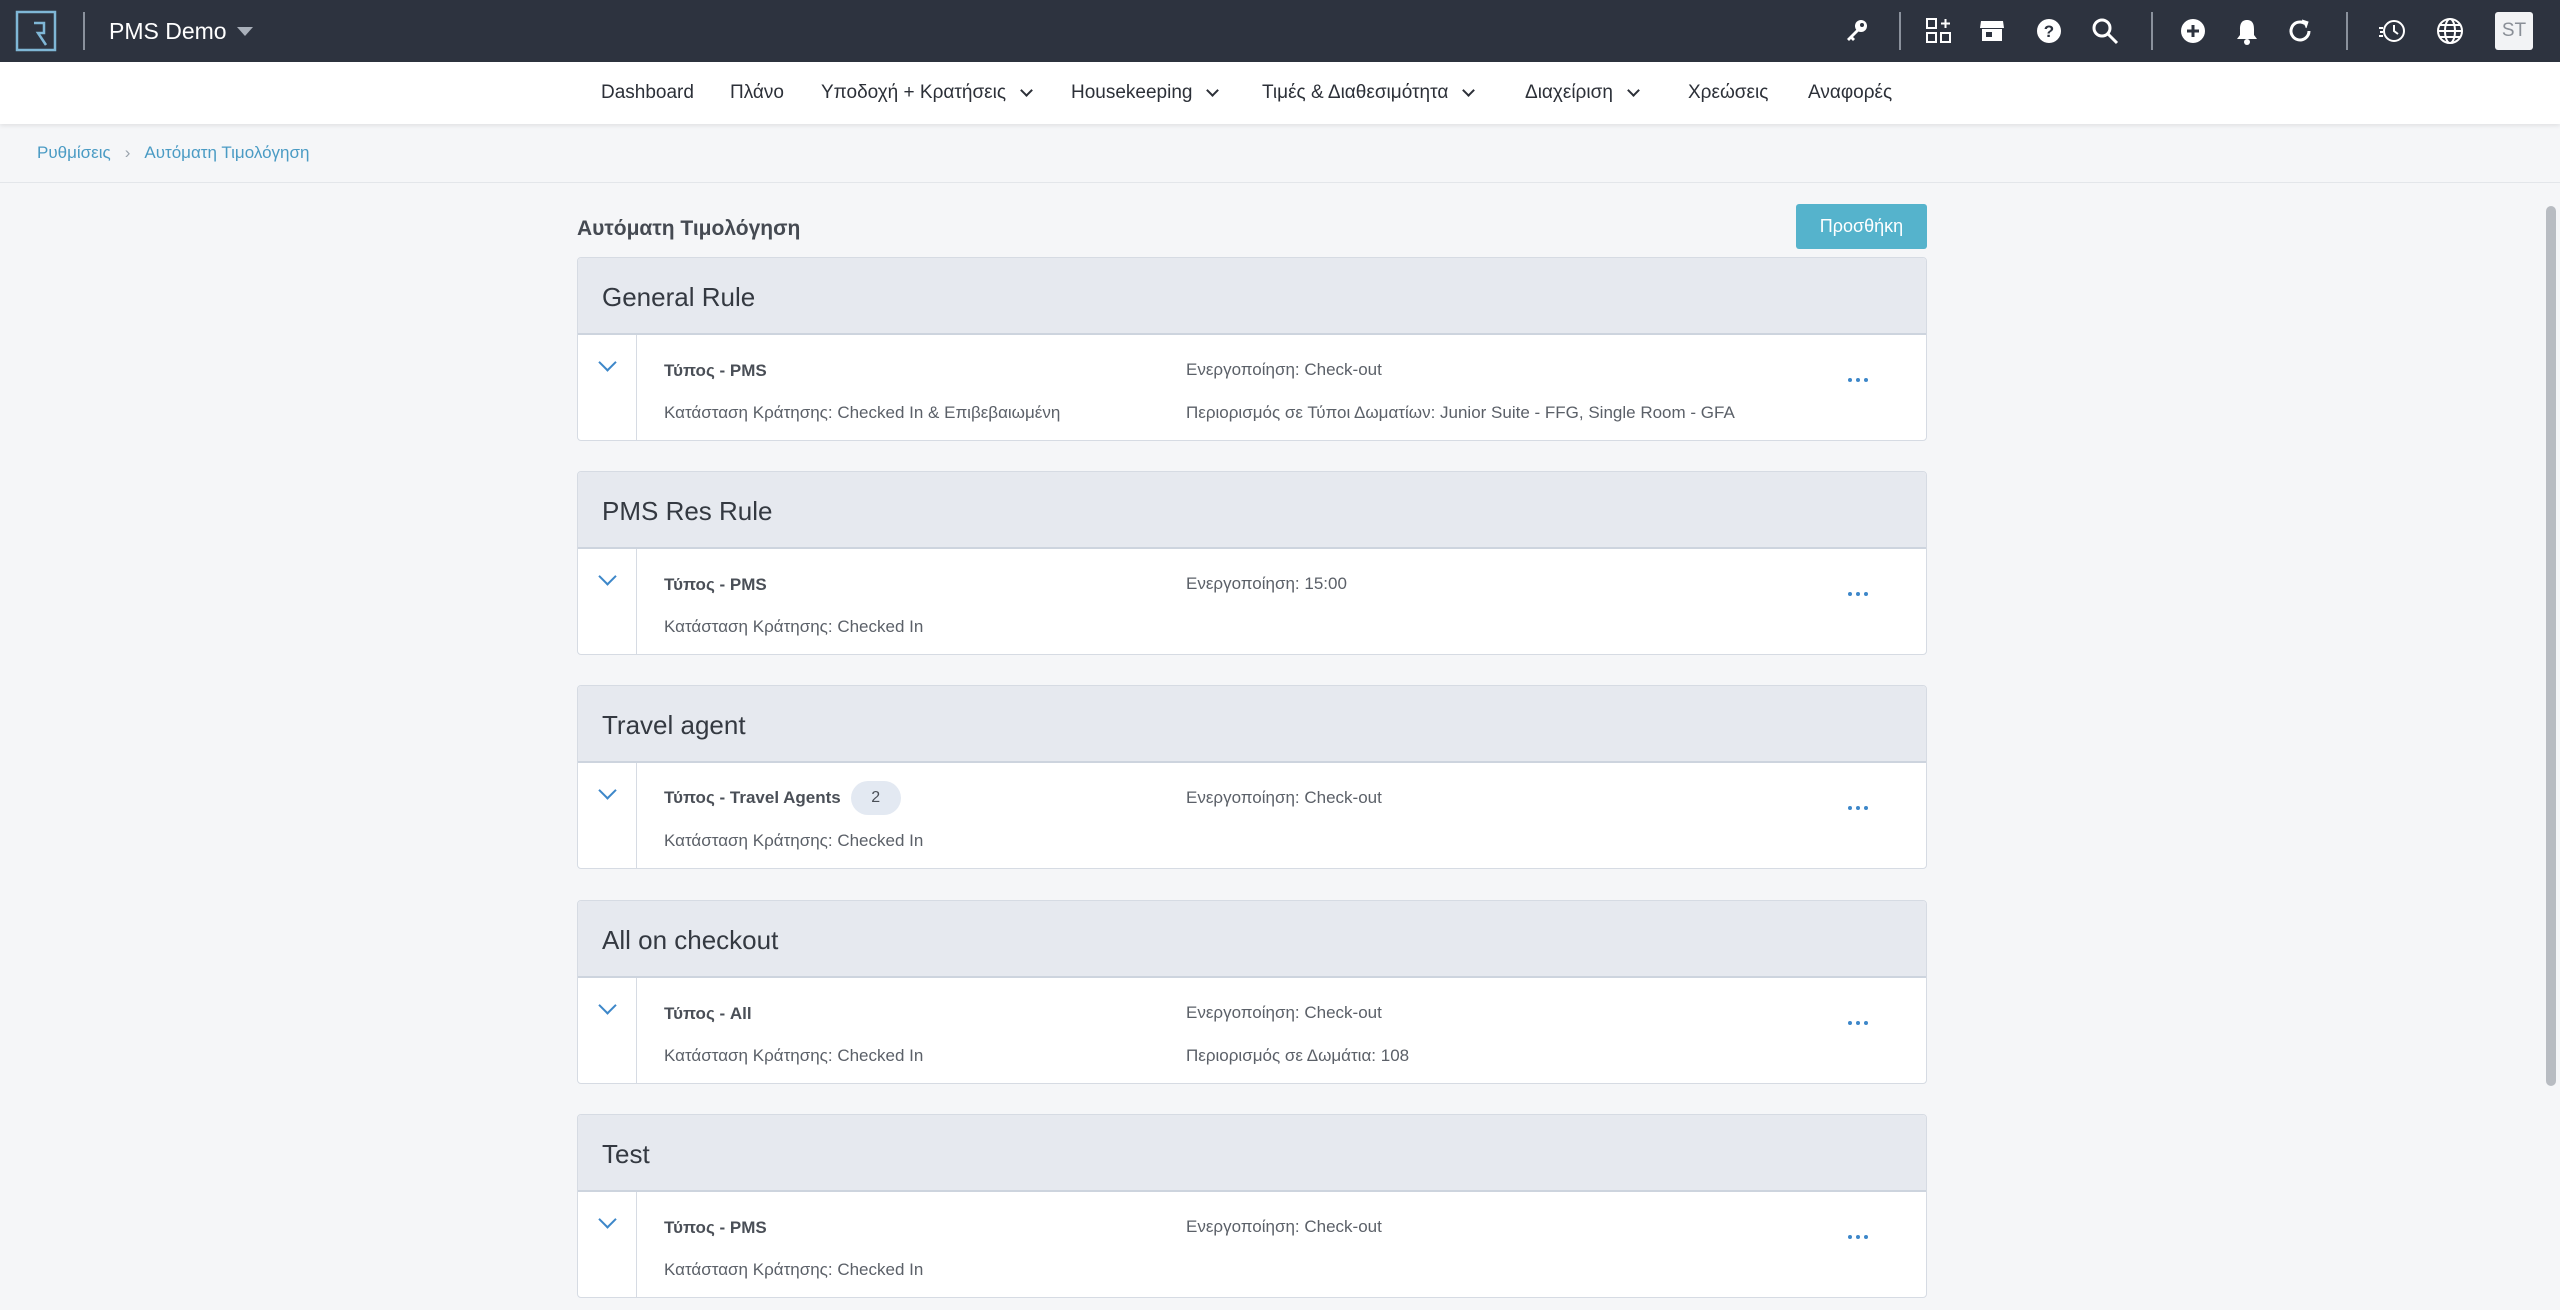  I want to click on rule-header: General Rule, so click(1252, 296).